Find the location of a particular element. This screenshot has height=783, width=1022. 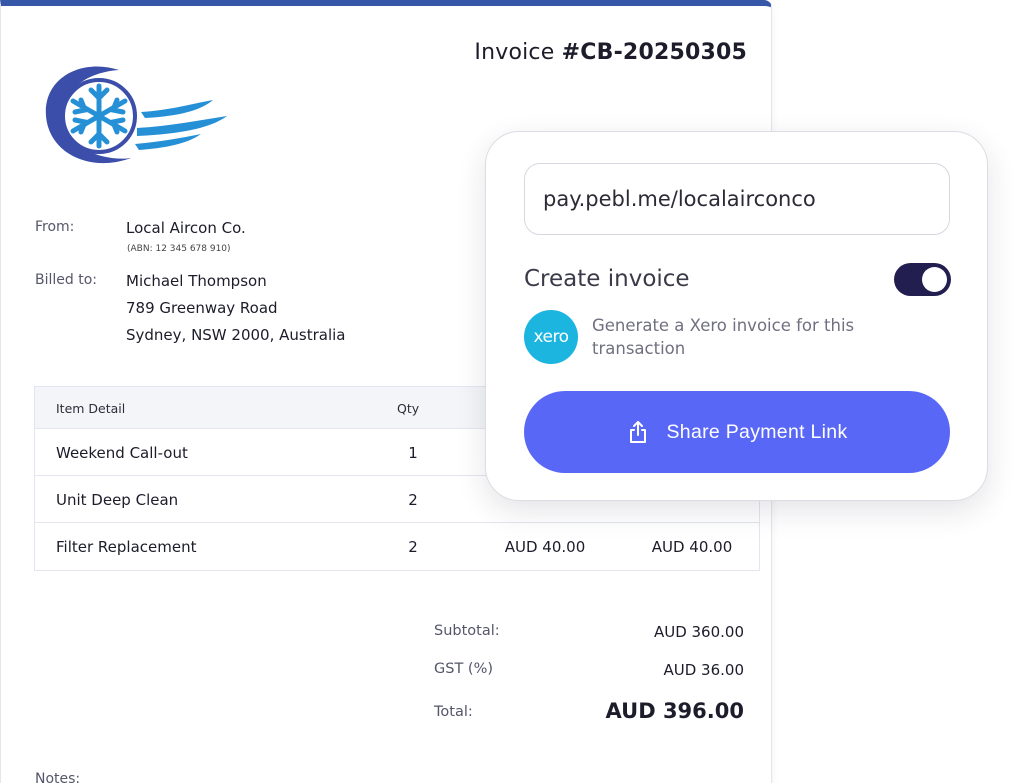

payment-url-field: pay.pebl.me/localairconco is located at coordinates (737, 199).